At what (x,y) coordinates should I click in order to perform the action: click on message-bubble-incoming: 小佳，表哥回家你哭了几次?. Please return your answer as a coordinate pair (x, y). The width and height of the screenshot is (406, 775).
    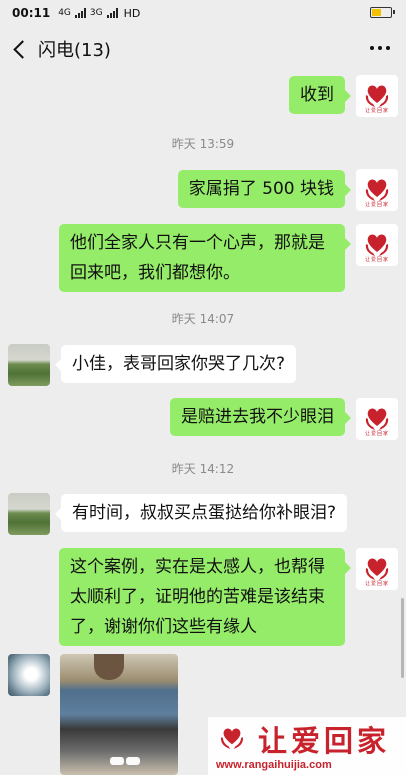
    Looking at the image, I should click on (175, 364).